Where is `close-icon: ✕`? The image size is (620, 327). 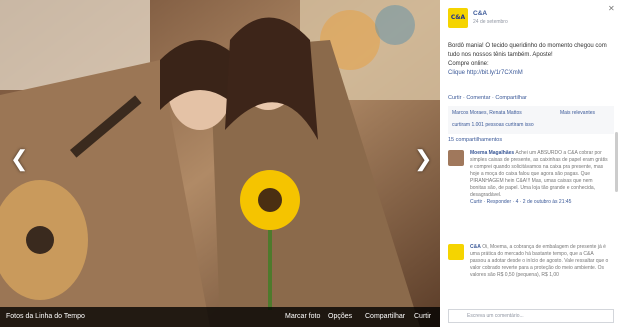 close-icon: ✕ is located at coordinates (611, 8).